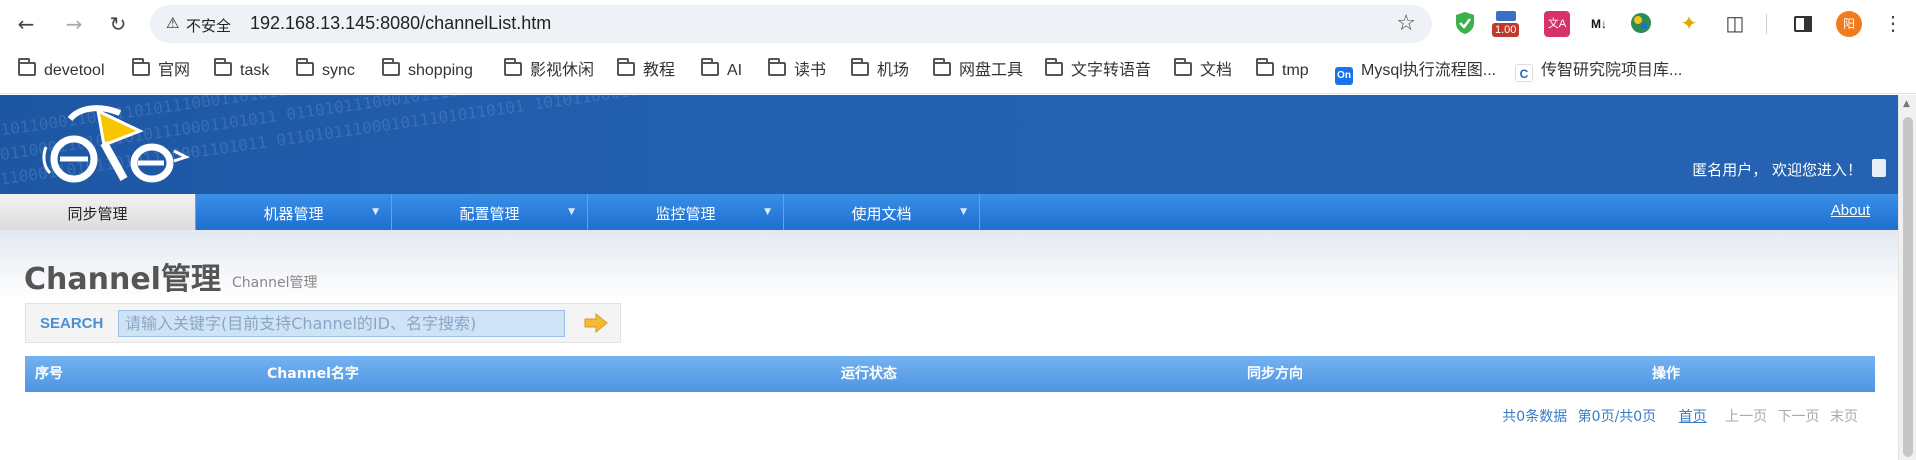  Describe the element at coordinates (72, 323) in the screenshot. I see `search-label: SEARCH` at that location.